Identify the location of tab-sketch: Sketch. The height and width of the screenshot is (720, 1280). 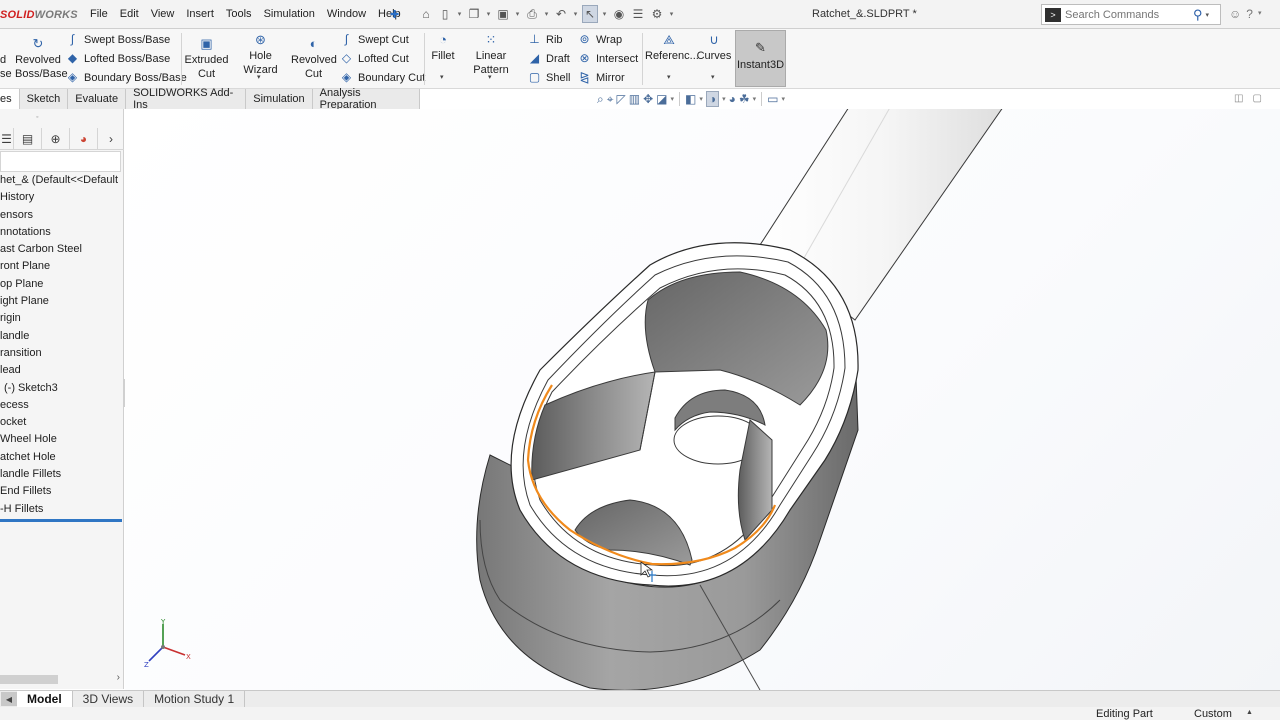
(44, 99).